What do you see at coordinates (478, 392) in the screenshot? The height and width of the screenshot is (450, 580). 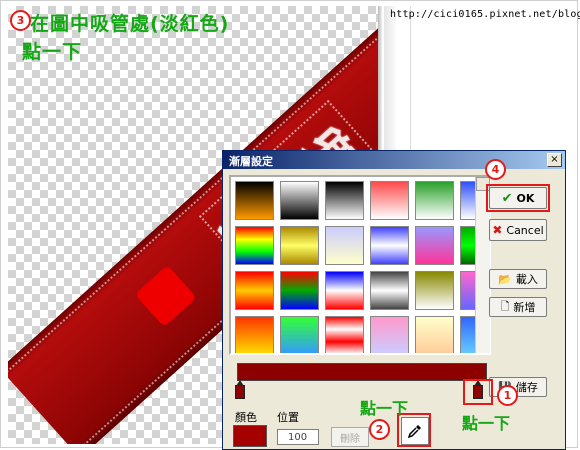 I see `stop-highlight` at bounding box center [478, 392].